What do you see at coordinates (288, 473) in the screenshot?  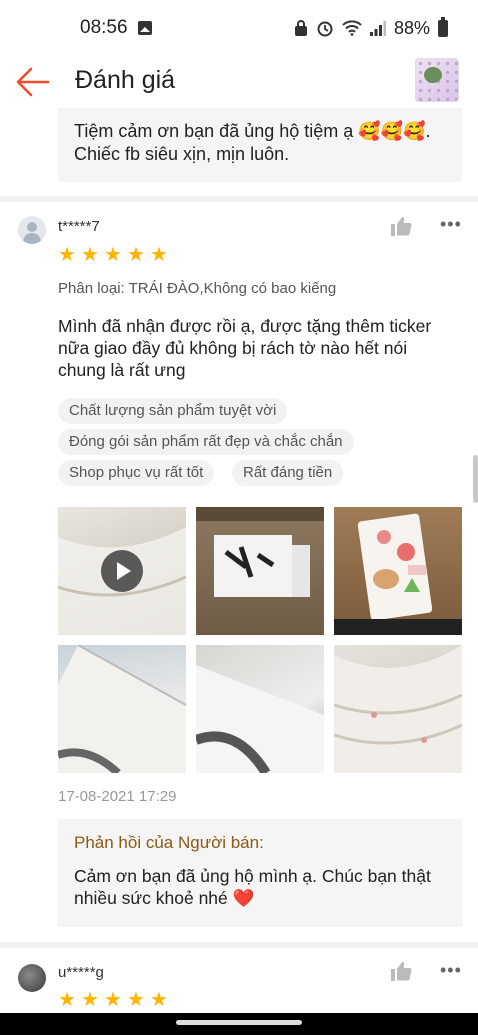 I see `review-tag: Rất đáng tiền` at bounding box center [288, 473].